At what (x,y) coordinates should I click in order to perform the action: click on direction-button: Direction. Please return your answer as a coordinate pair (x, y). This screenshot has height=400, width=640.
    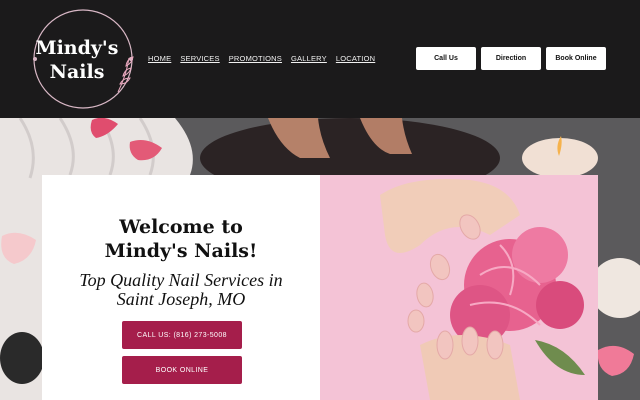
    Looking at the image, I should click on (511, 58).